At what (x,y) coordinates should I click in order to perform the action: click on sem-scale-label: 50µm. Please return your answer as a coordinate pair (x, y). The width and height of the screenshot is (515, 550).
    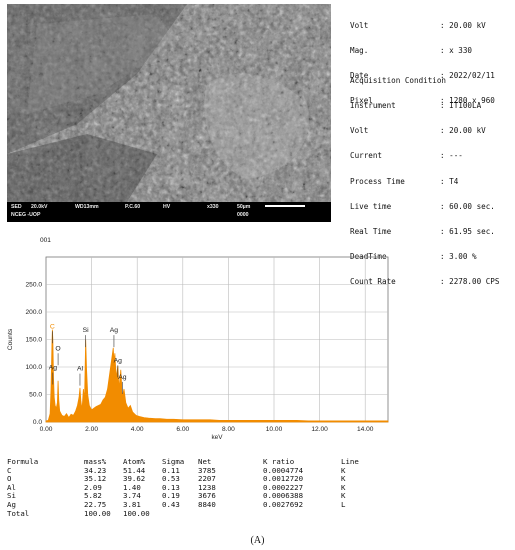
    Looking at the image, I should click on (244, 207).